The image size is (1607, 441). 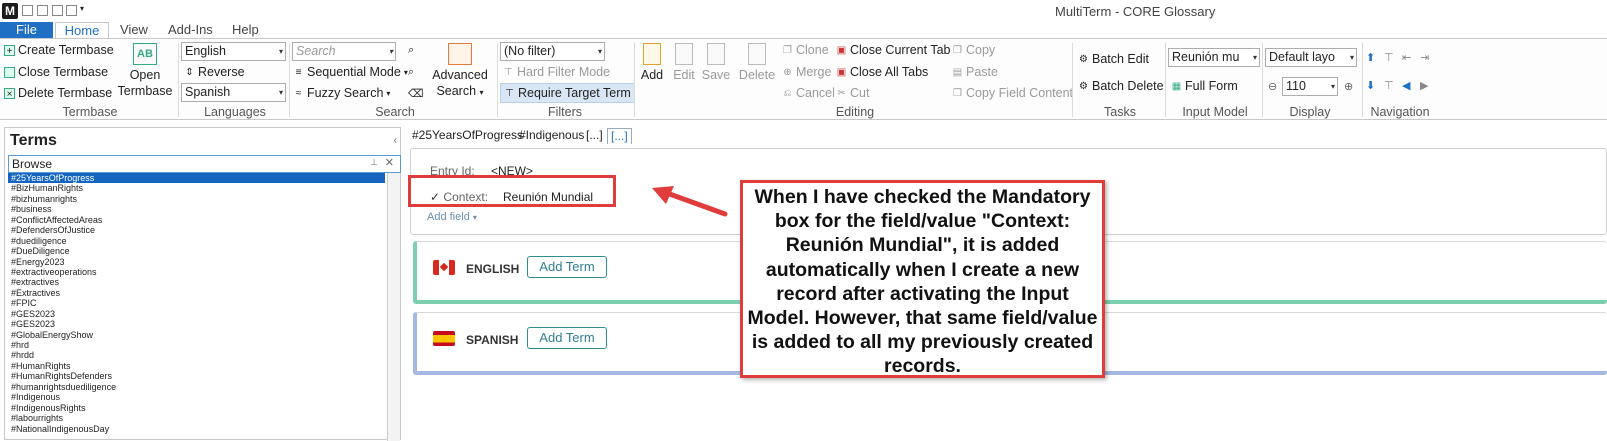 I want to click on term-item: #GlobalEnergyShow, so click(x=196, y=335).